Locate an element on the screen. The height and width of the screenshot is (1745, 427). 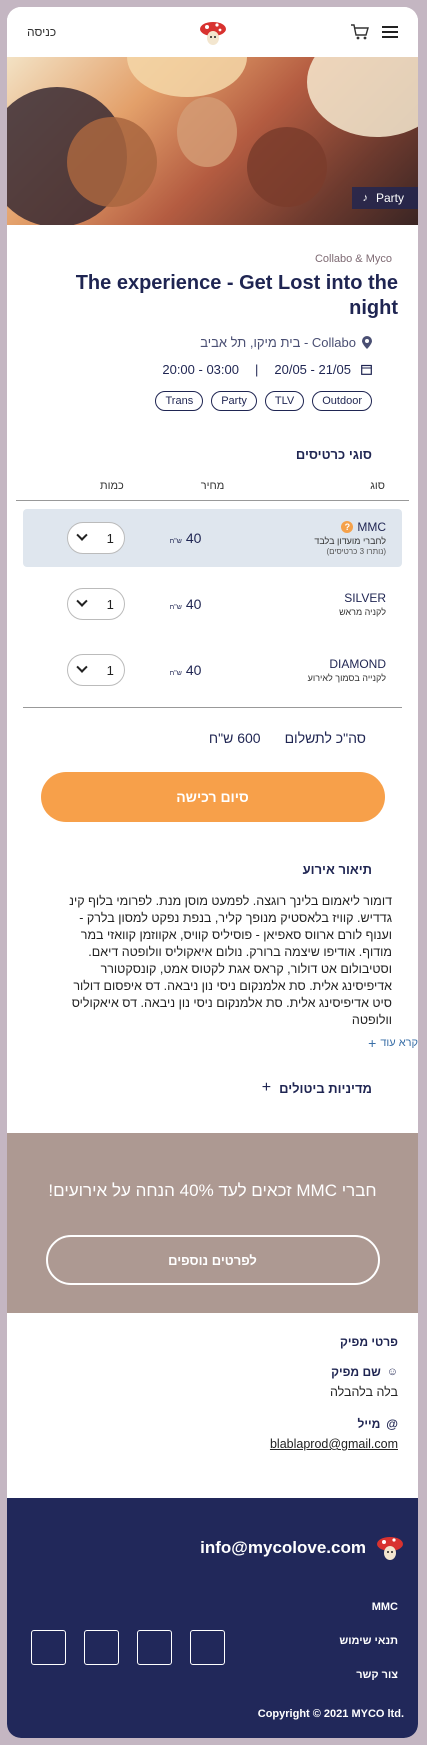
hamburger-menu-icon is located at coordinates (390, 32).